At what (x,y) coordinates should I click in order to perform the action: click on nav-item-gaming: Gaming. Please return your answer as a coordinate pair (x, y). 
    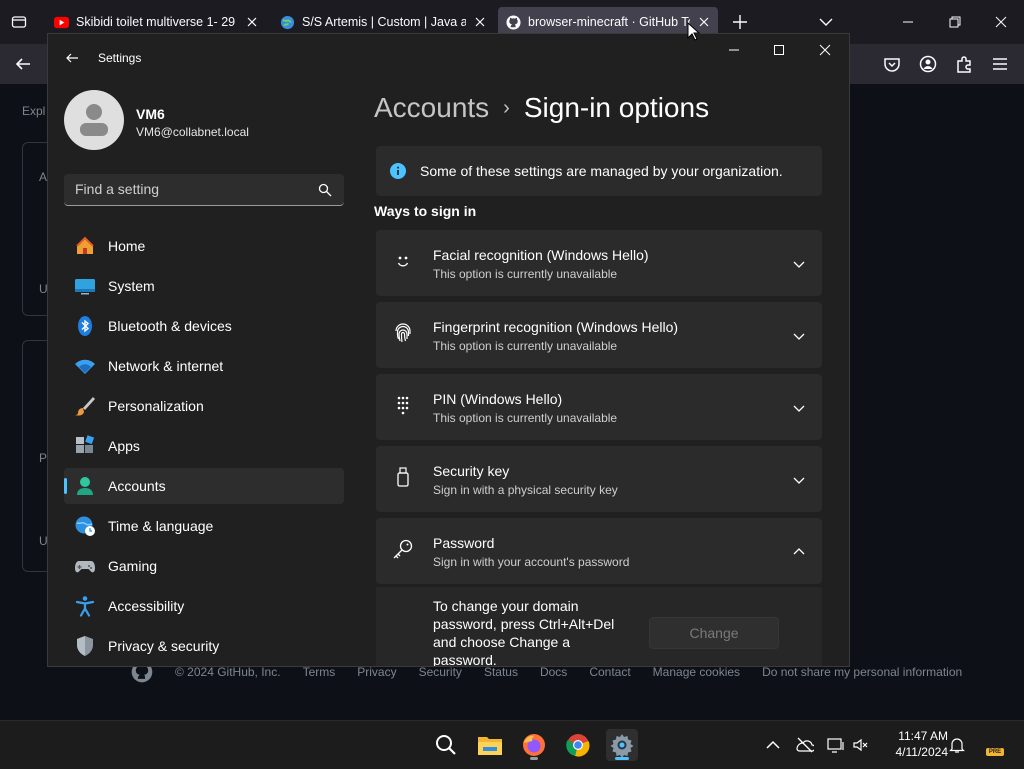
    Looking at the image, I should click on (204, 566).